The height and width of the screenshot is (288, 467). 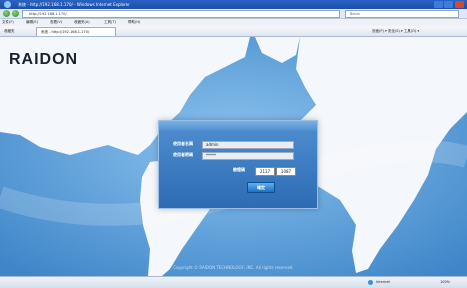 I want to click on page-tools: 页面(P) ▾ 安全(S) ▾ 工具(O) ▾, so click(x=395, y=31).